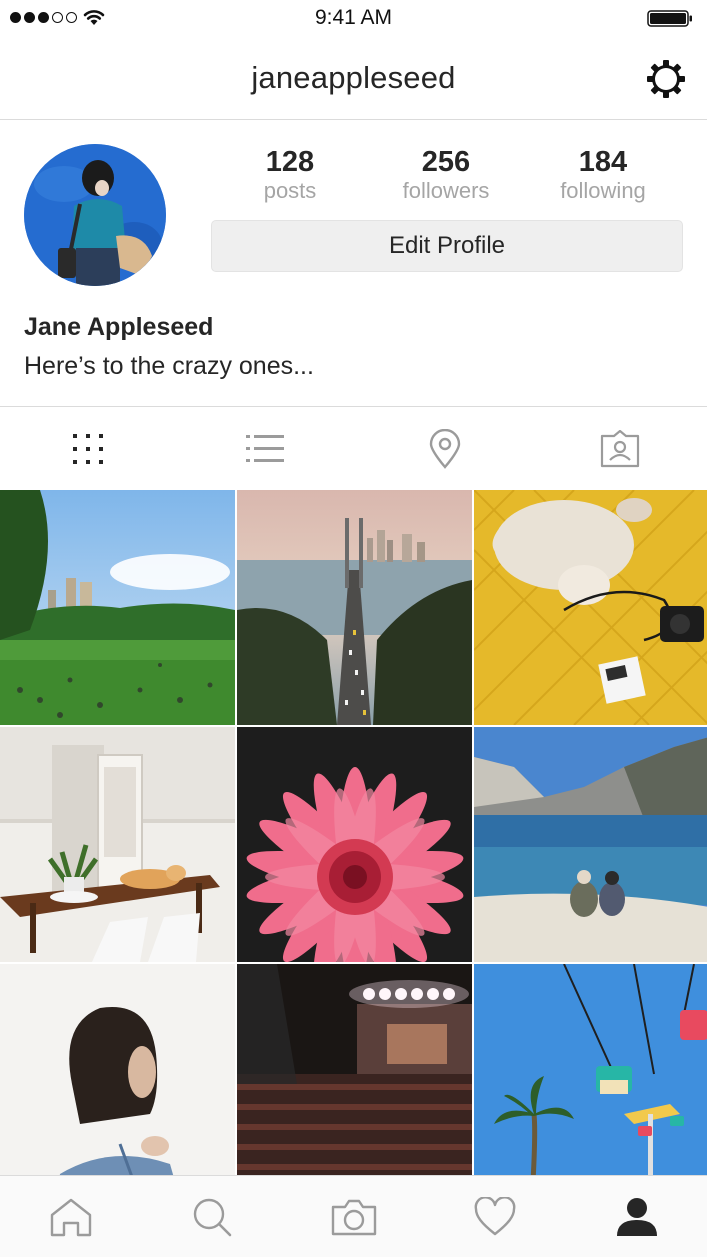  I want to click on tab-search, so click(211, 1216).